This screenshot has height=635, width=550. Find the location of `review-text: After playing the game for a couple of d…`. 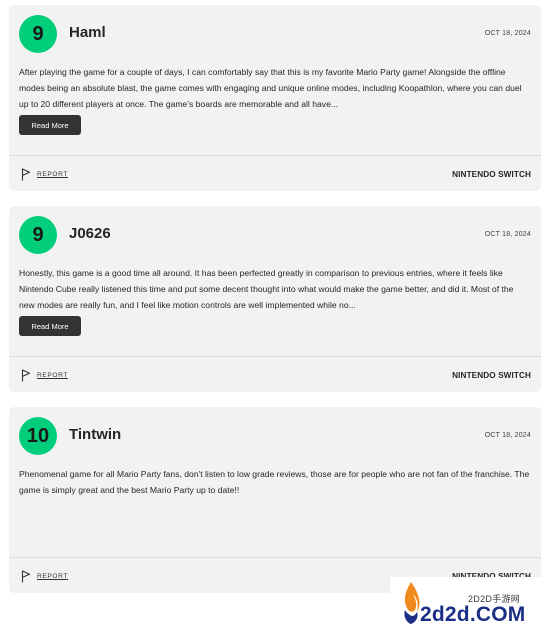

review-text: After playing the game for a couple of d… is located at coordinates (270, 88).